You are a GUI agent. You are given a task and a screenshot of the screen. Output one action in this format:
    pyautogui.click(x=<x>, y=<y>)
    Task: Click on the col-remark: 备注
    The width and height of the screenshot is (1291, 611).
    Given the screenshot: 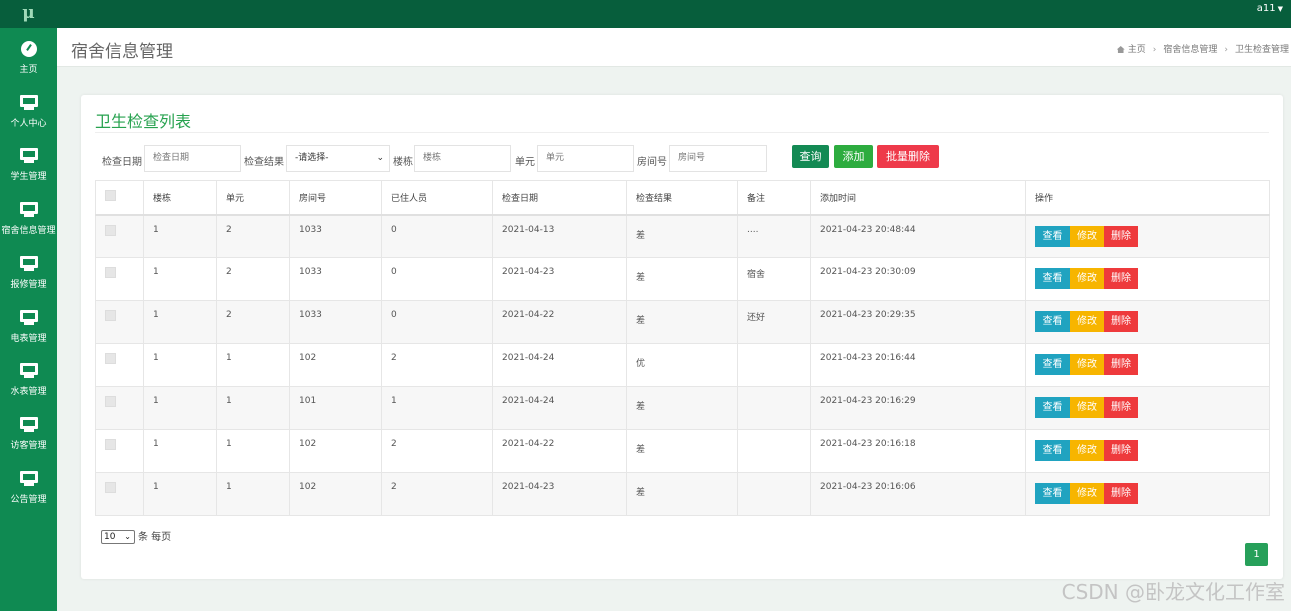 What is the action you would take?
    pyautogui.click(x=774, y=197)
    